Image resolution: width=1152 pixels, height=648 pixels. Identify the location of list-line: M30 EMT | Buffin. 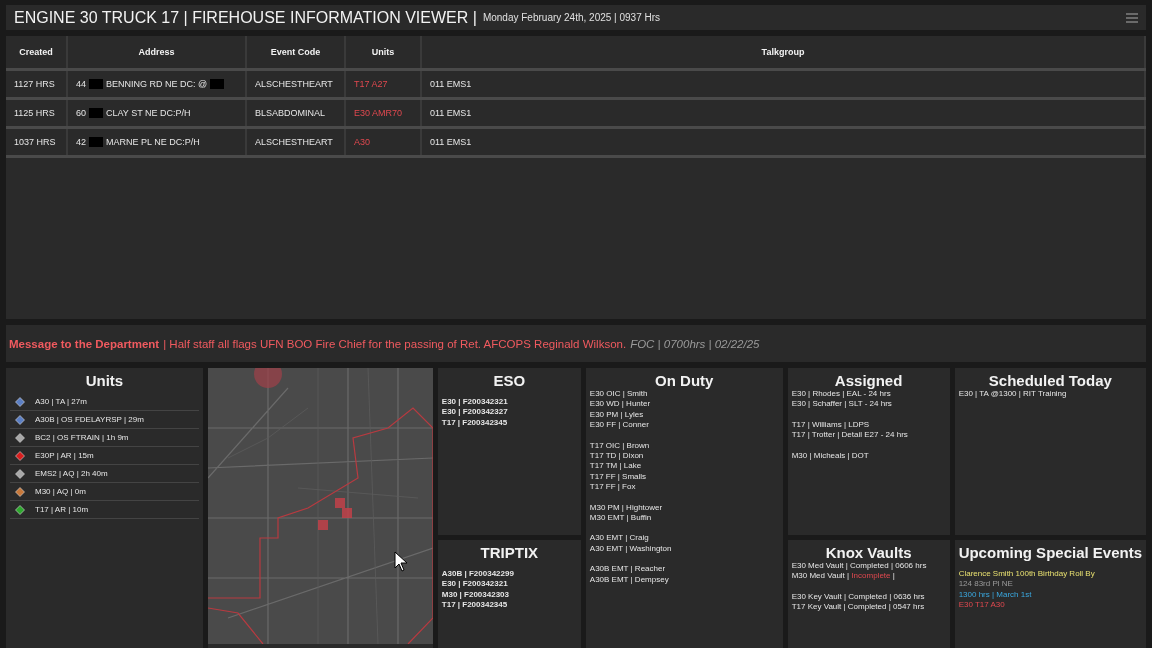
(621, 518).